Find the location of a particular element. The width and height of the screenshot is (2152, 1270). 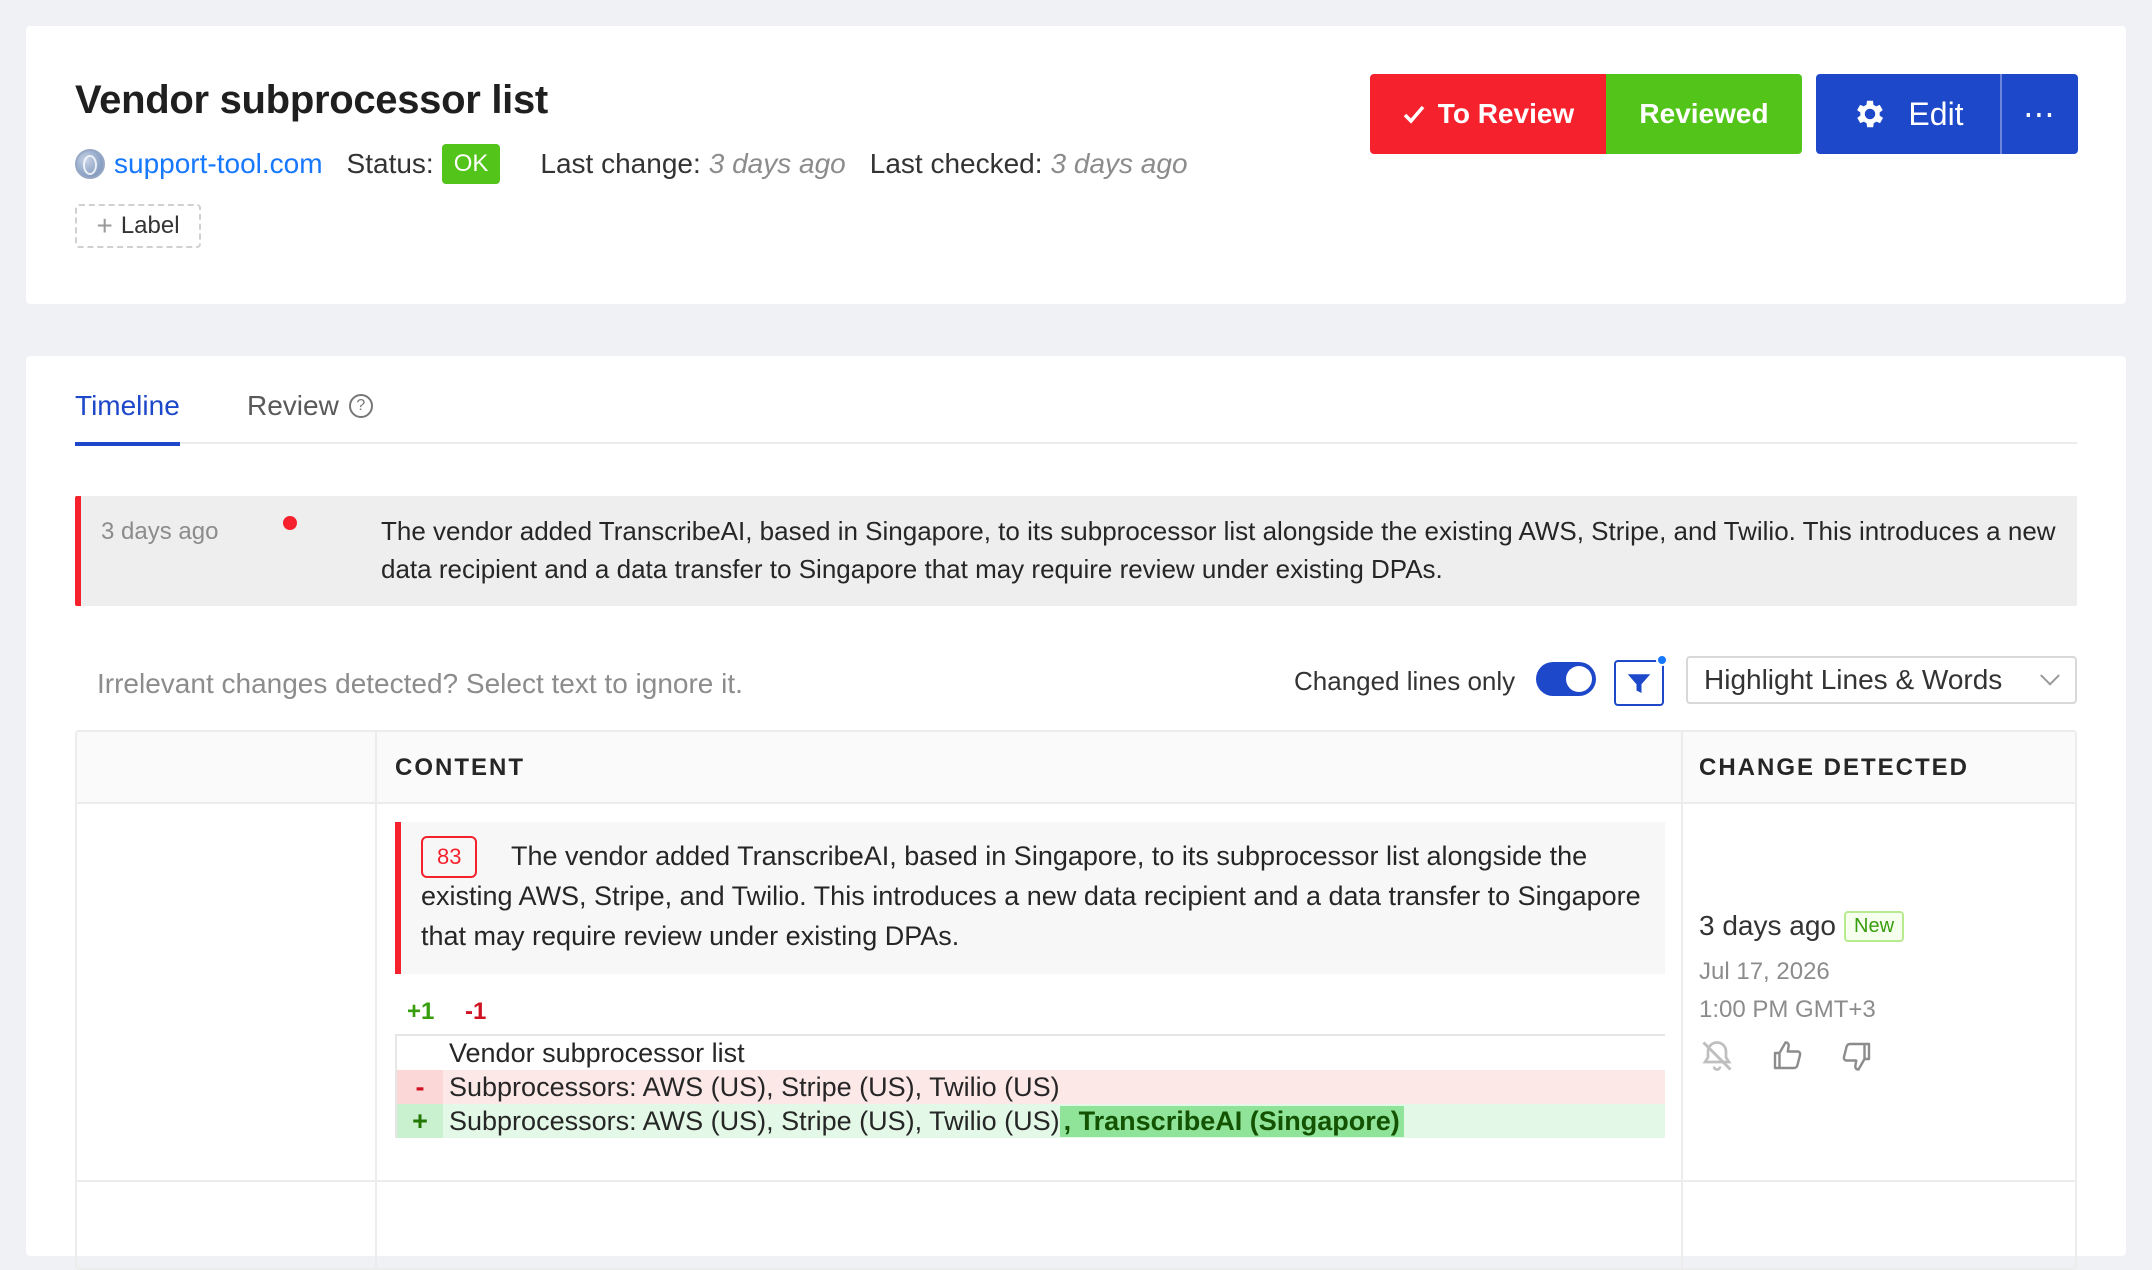

tab-review: Review ? is located at coordinates (310, 406).